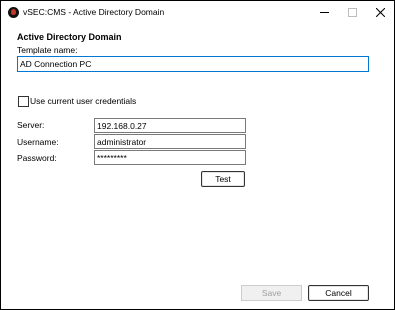  I want to click on template-name-input, so click(193, 64).